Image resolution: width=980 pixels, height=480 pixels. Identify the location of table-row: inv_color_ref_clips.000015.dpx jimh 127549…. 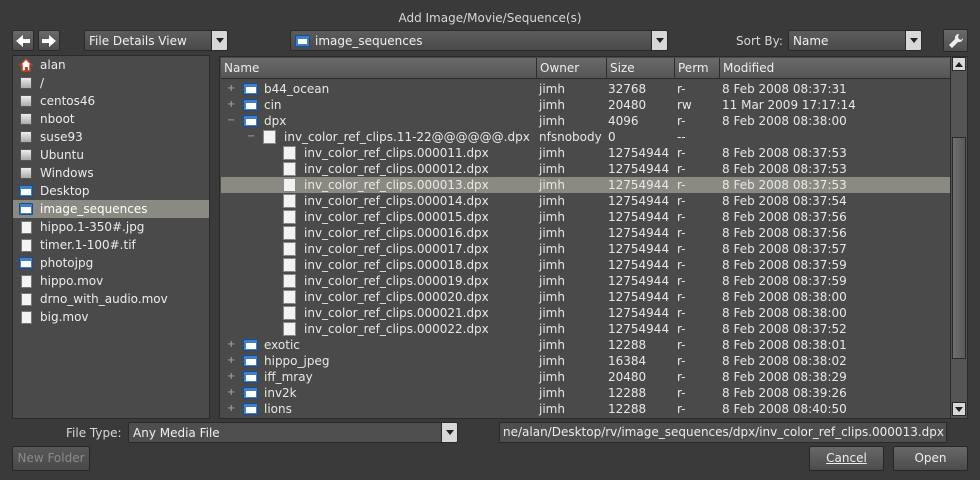
(586, 217).